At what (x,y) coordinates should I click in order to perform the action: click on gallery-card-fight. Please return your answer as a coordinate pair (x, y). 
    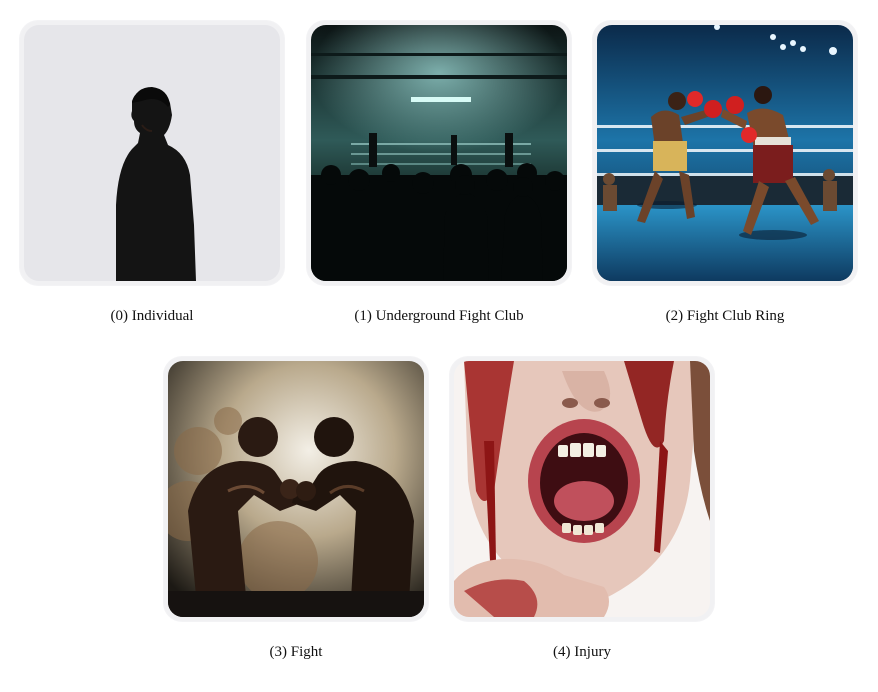
    Looking at the image, I should click on (296, 489).